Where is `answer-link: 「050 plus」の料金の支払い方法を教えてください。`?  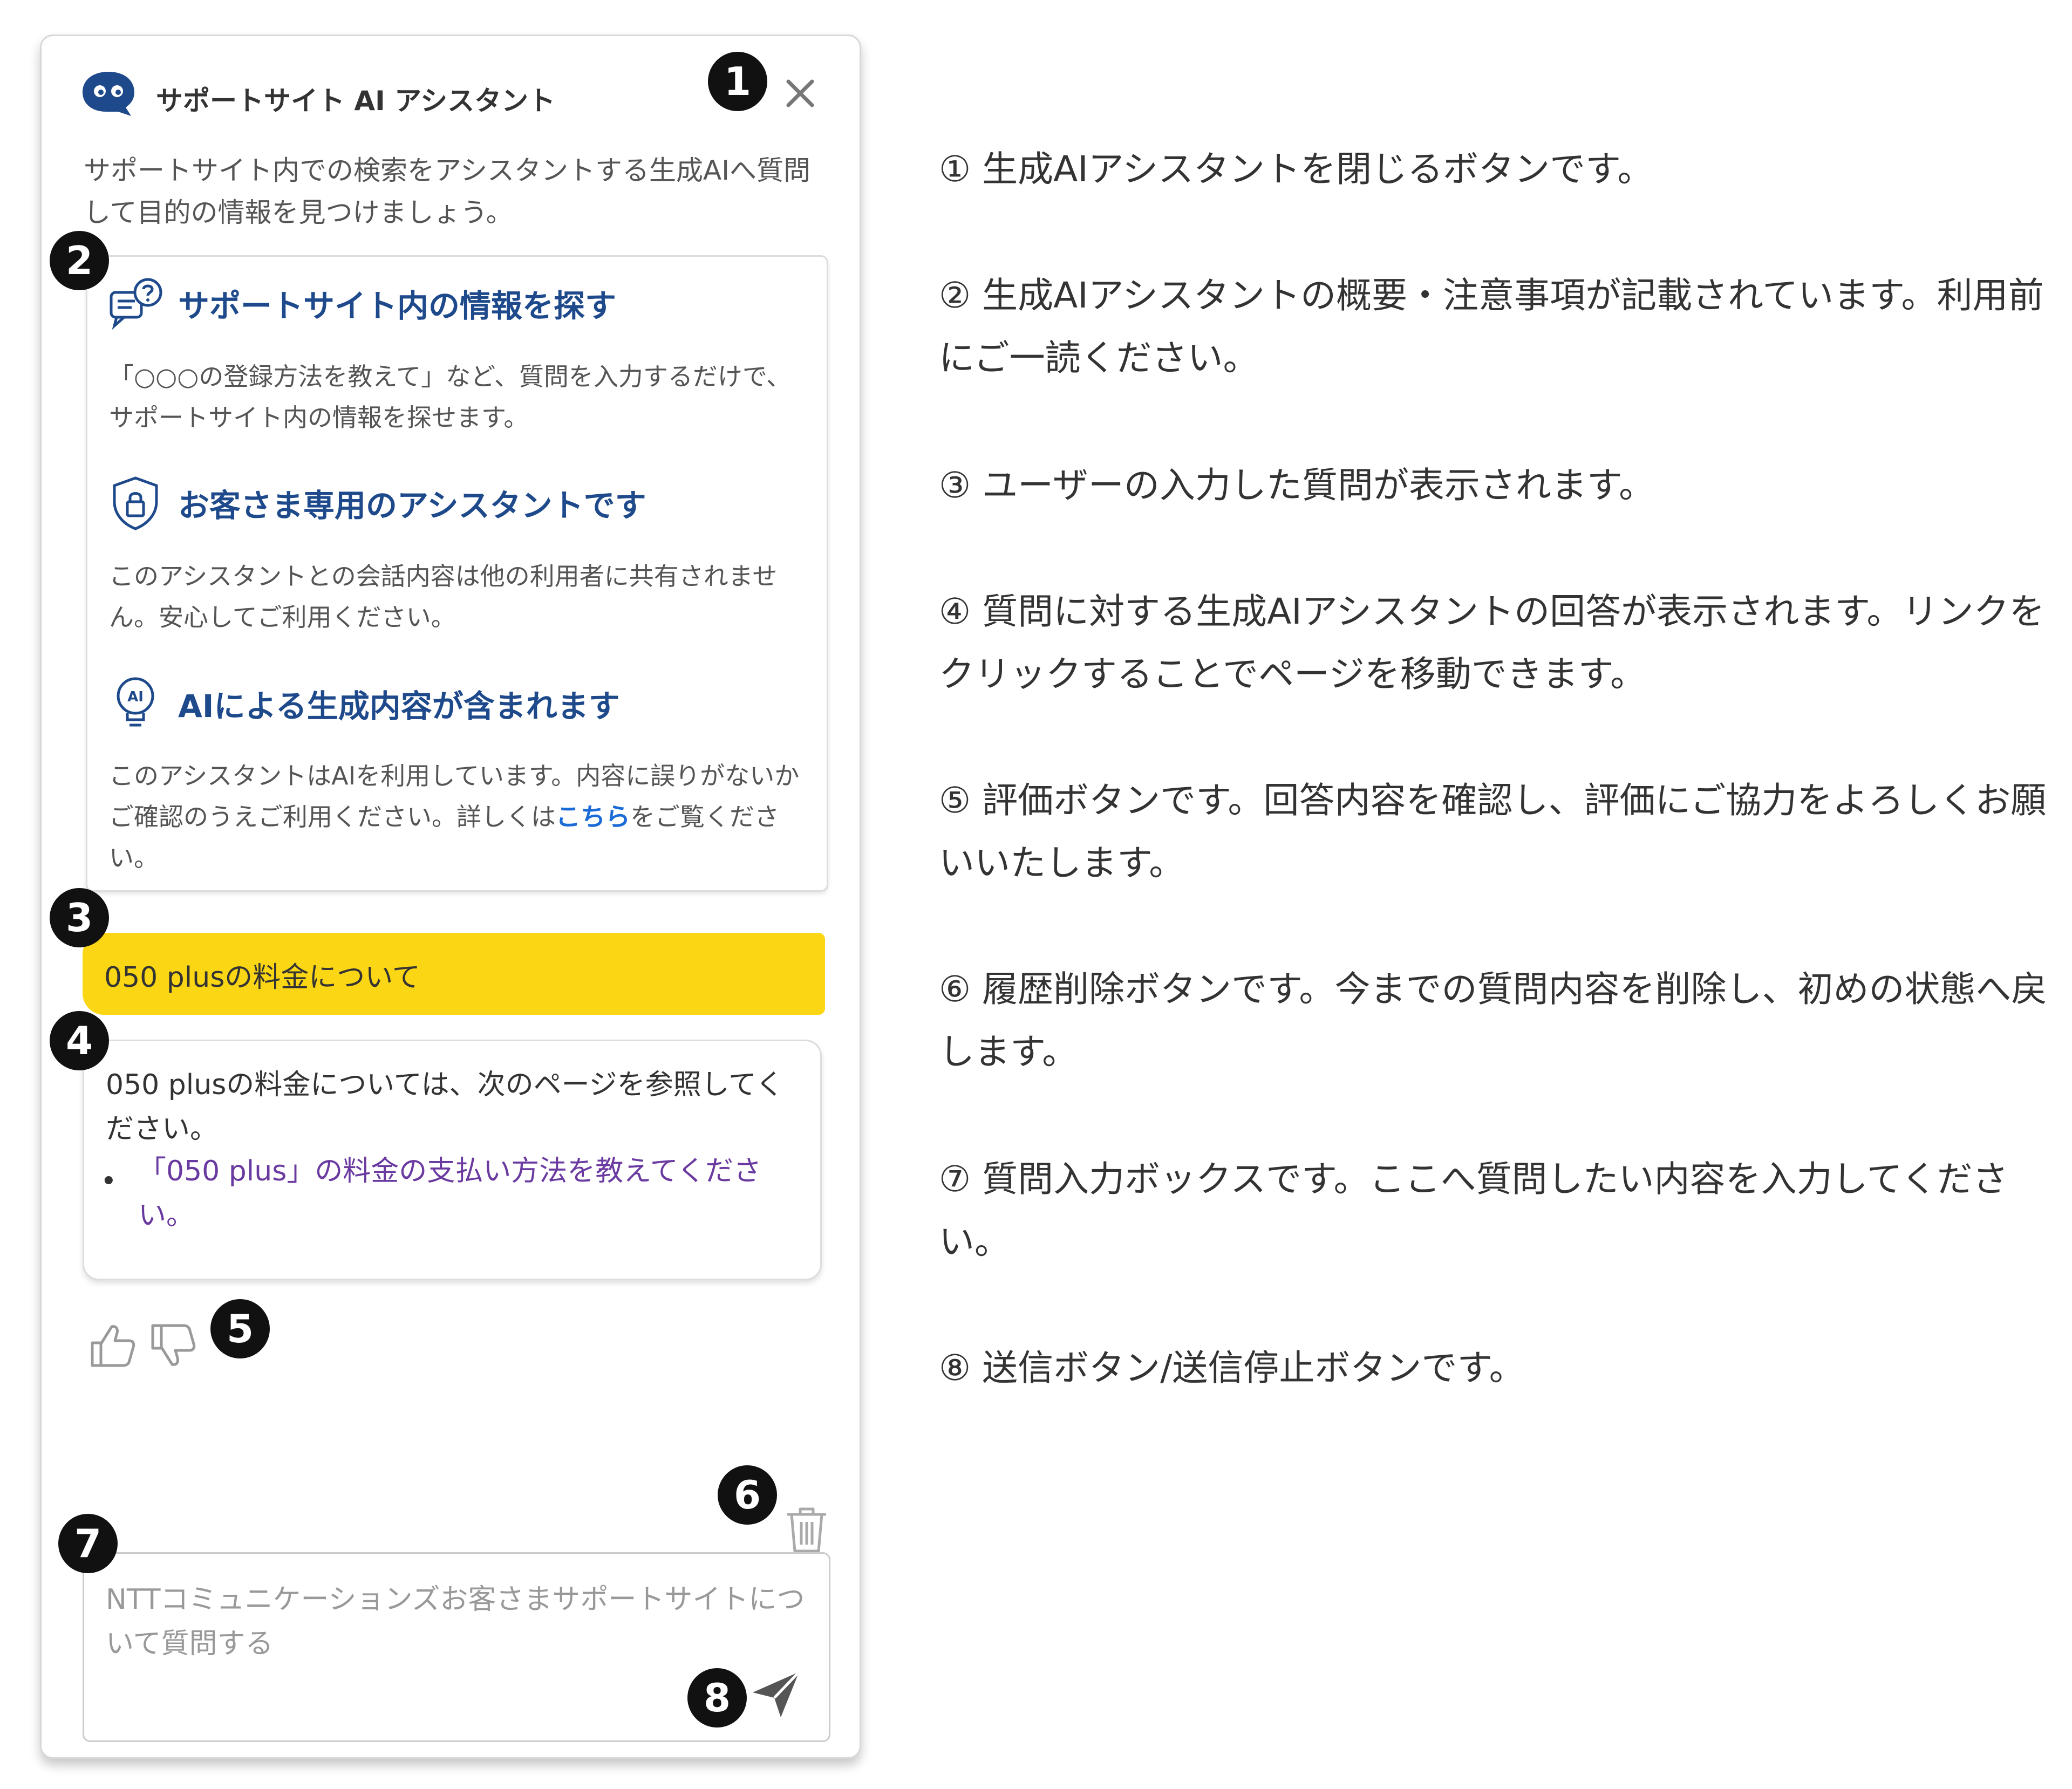 answer-link: 「050 plus」の料金の支払い方法を教えてください。 is located at coordinates (470, 1194).